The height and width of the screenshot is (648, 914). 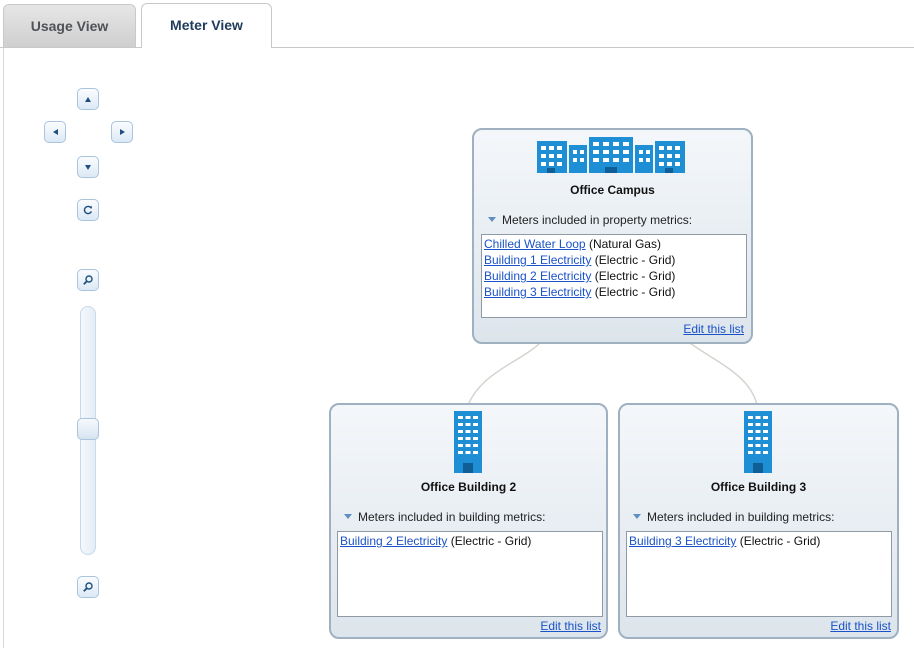 I want to click on building3-meters-header: Meters included in building metrics:, so click(x=733, y=517).